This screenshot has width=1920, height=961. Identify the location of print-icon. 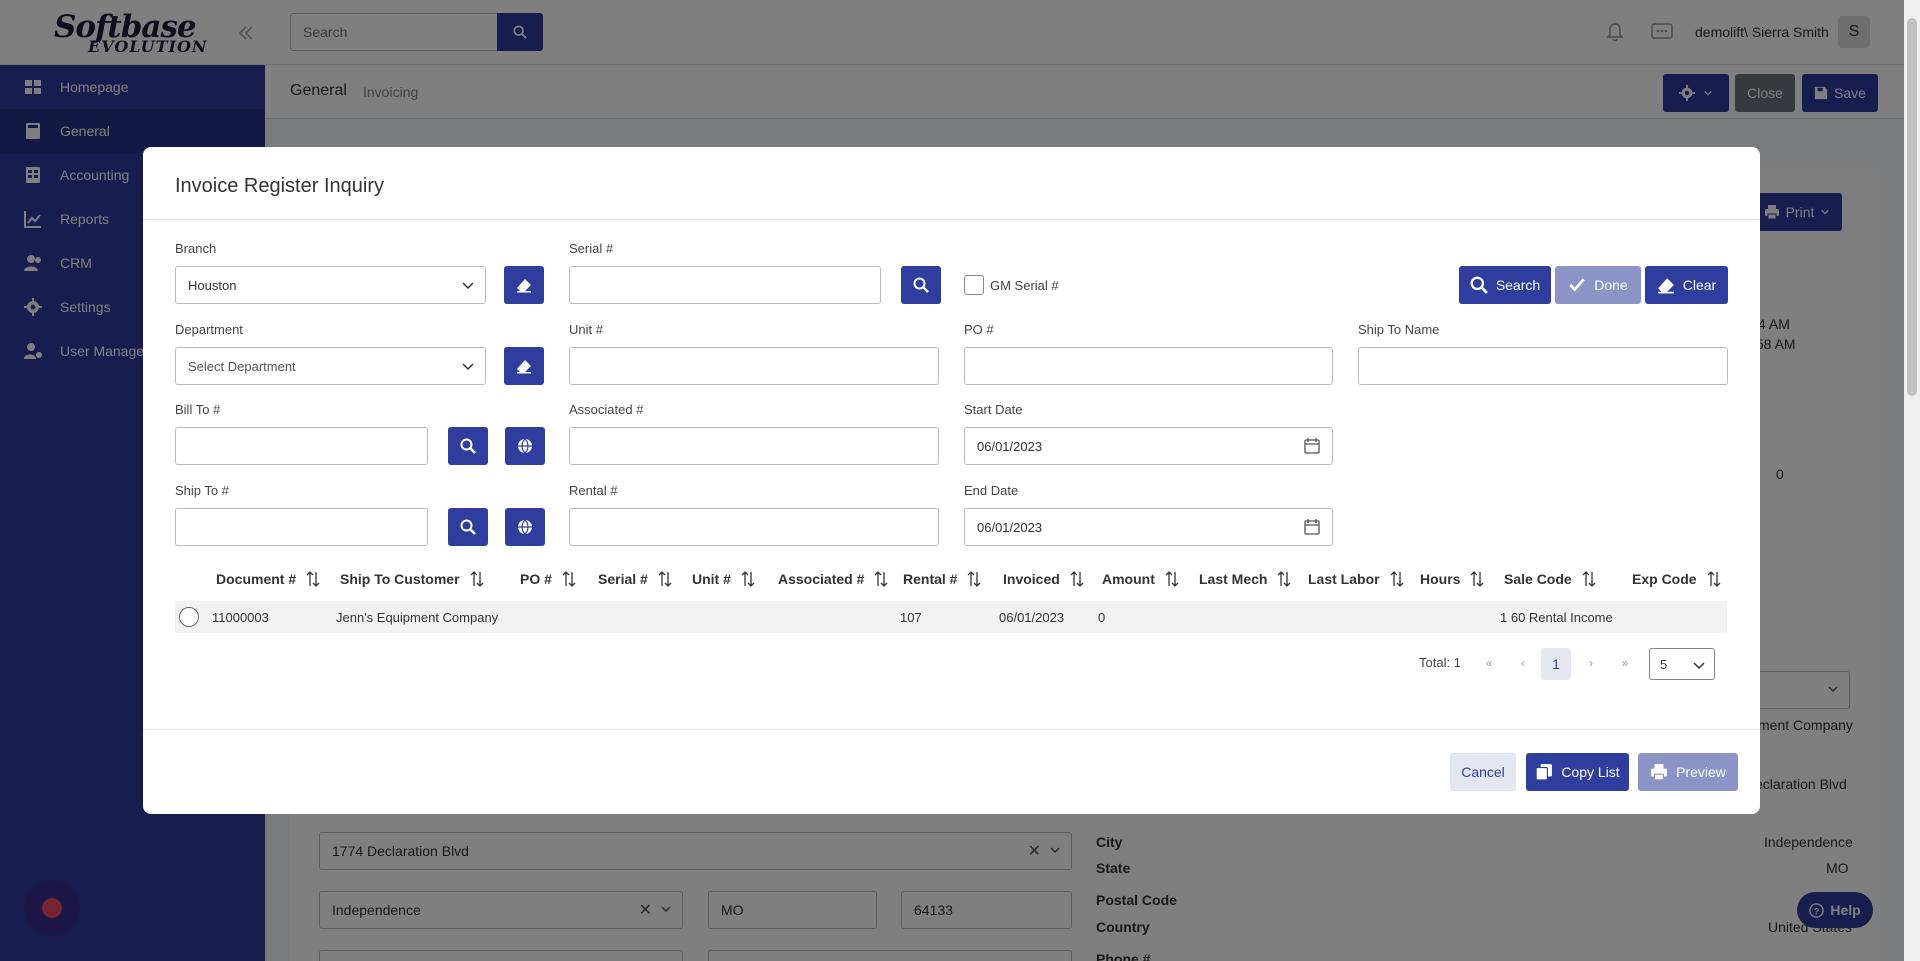
(1659, 772).